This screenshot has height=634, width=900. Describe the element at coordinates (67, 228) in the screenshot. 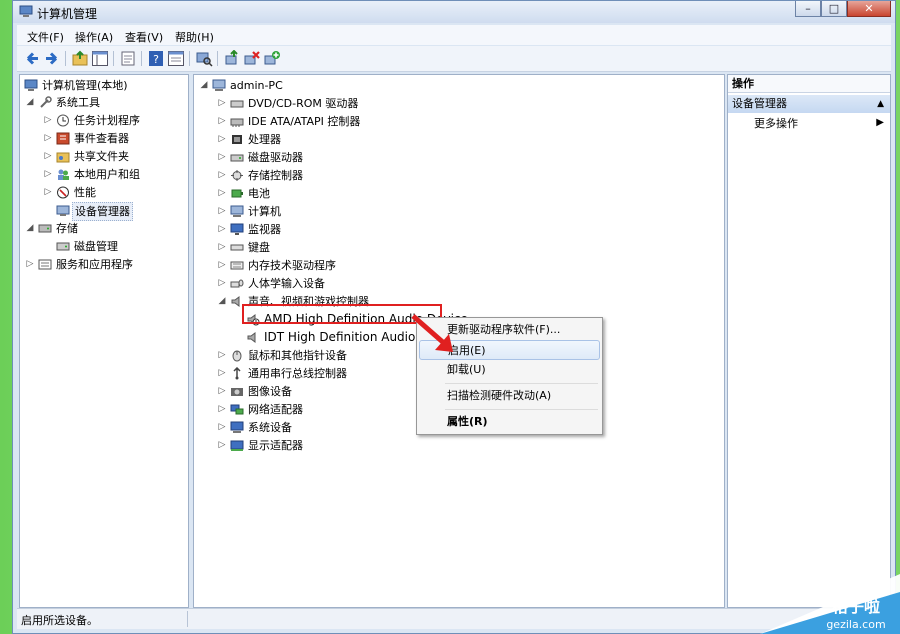

I see `tree-item-label: 存储` at that location.